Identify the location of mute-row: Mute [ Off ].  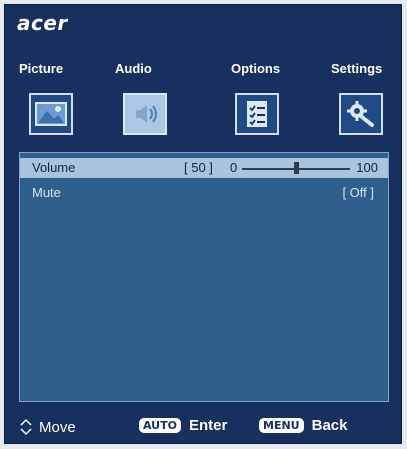
(204, 193).